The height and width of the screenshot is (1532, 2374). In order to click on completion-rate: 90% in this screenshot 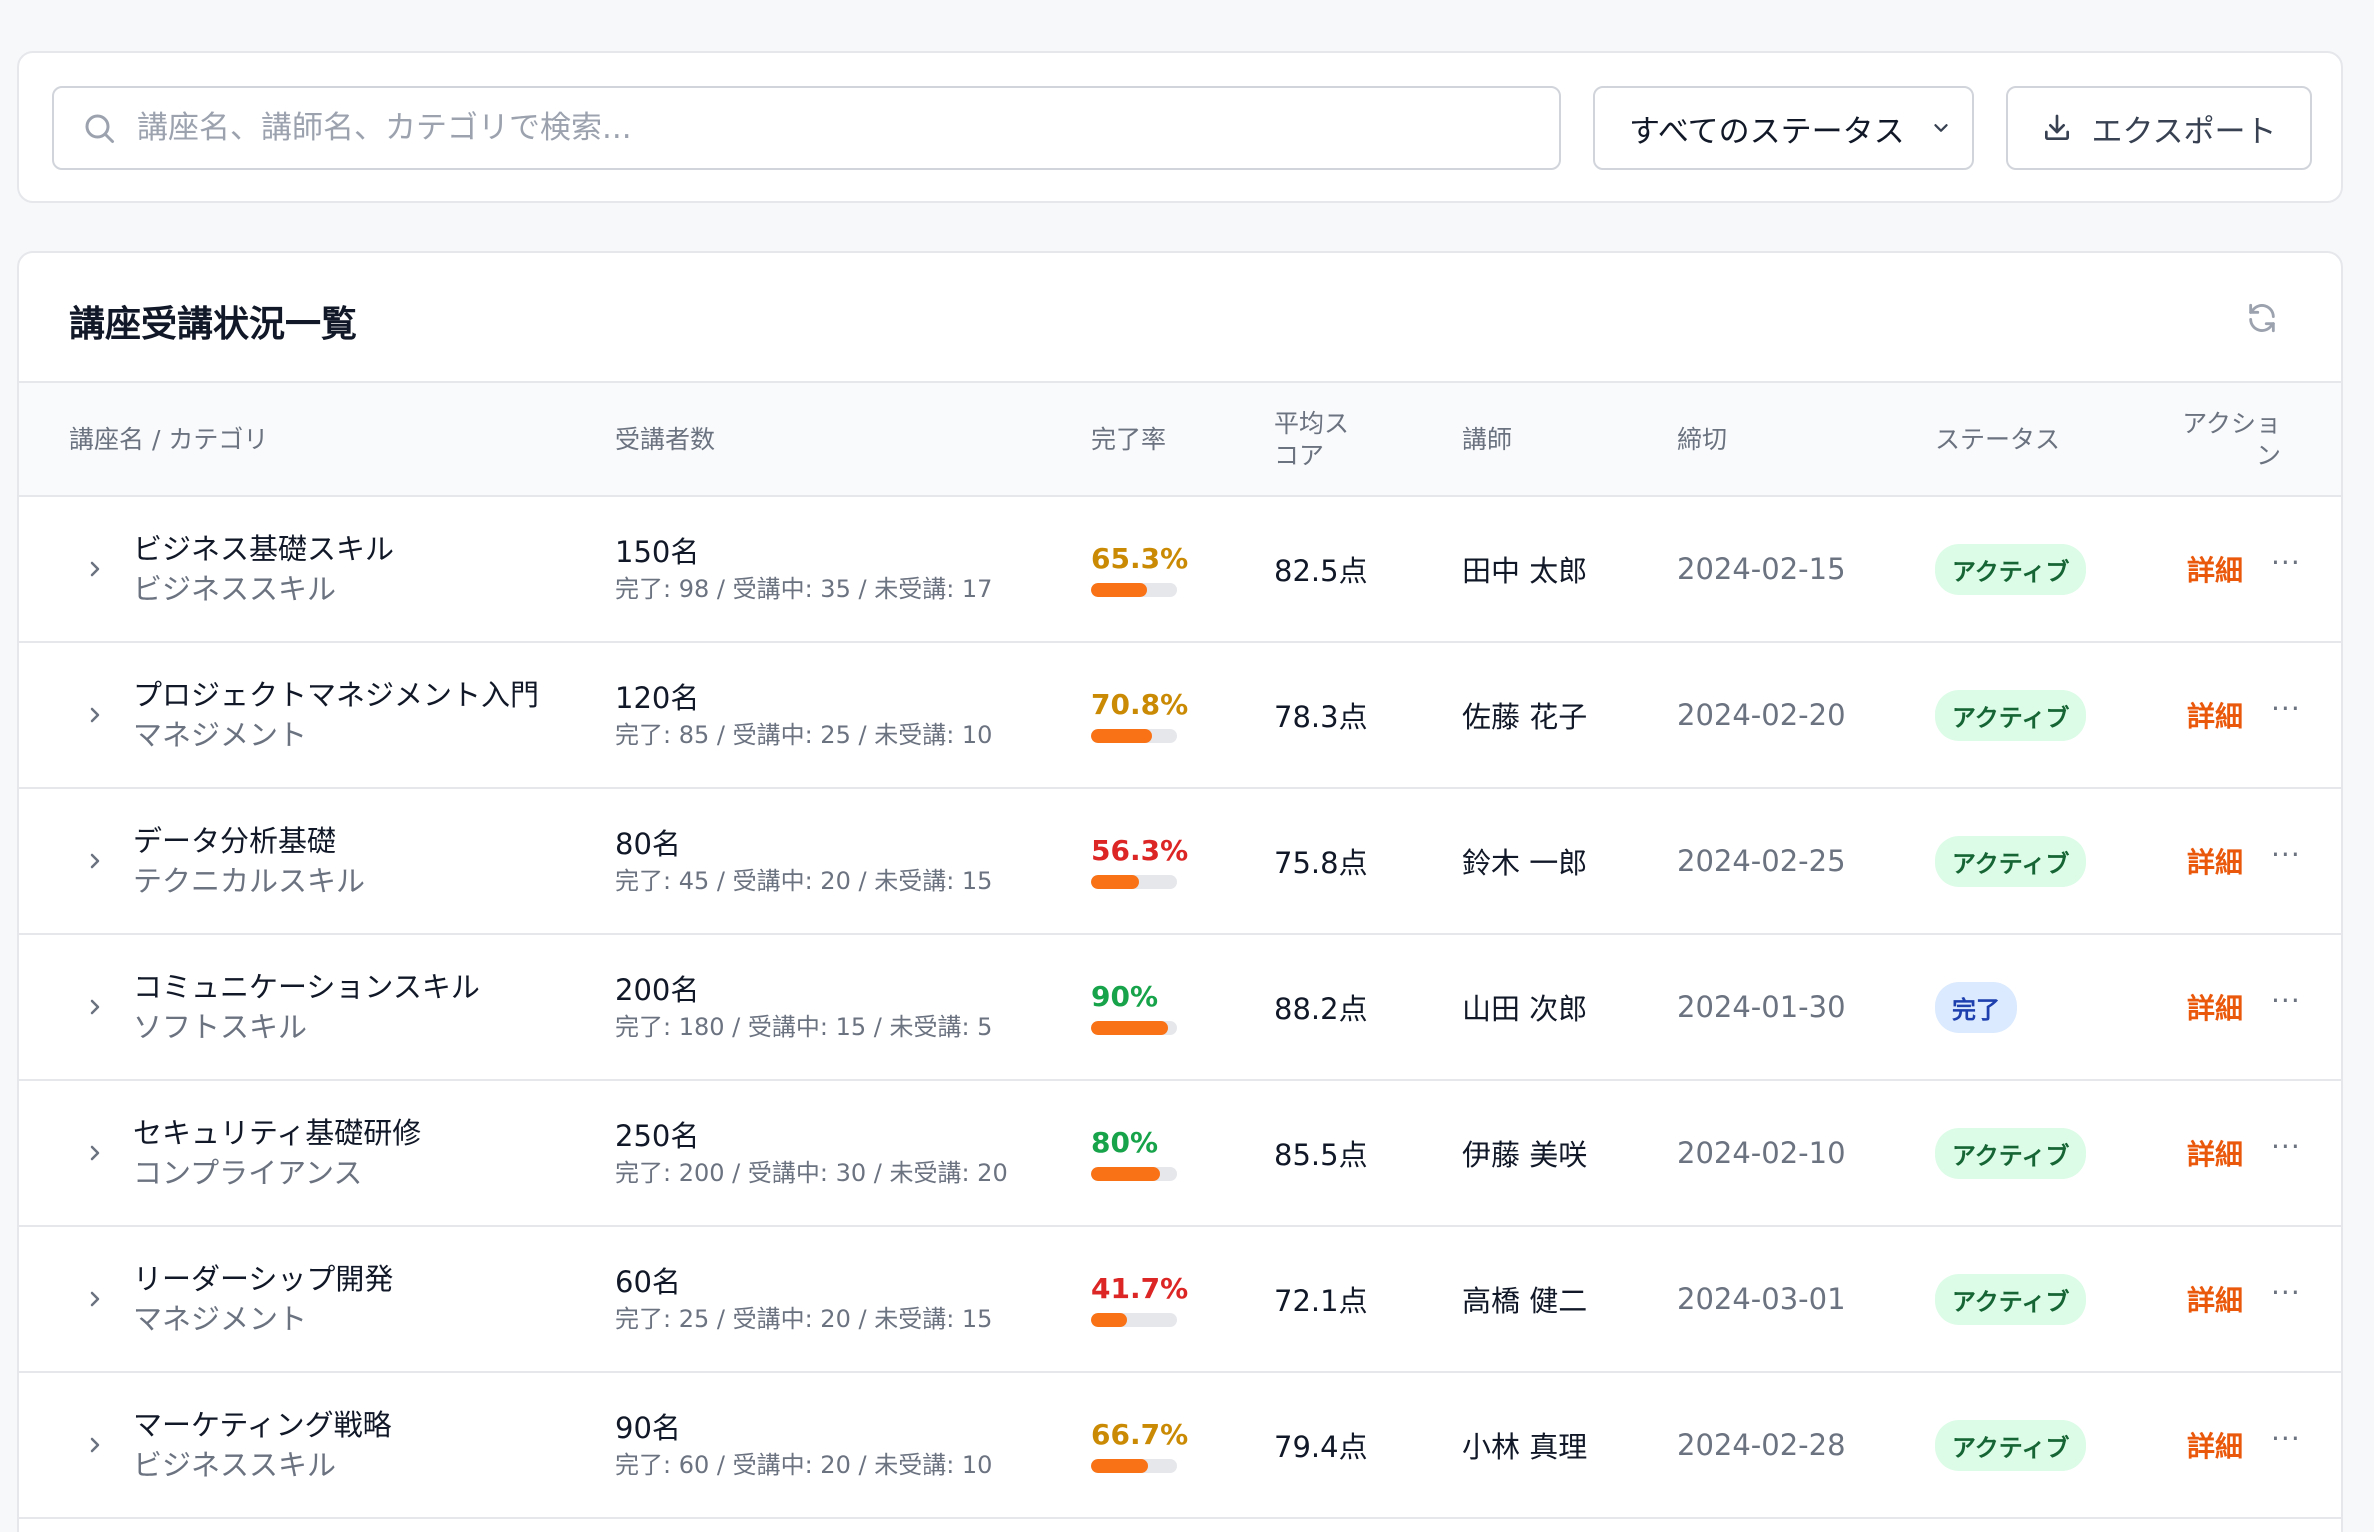, I will do `click(1125, 996)`.